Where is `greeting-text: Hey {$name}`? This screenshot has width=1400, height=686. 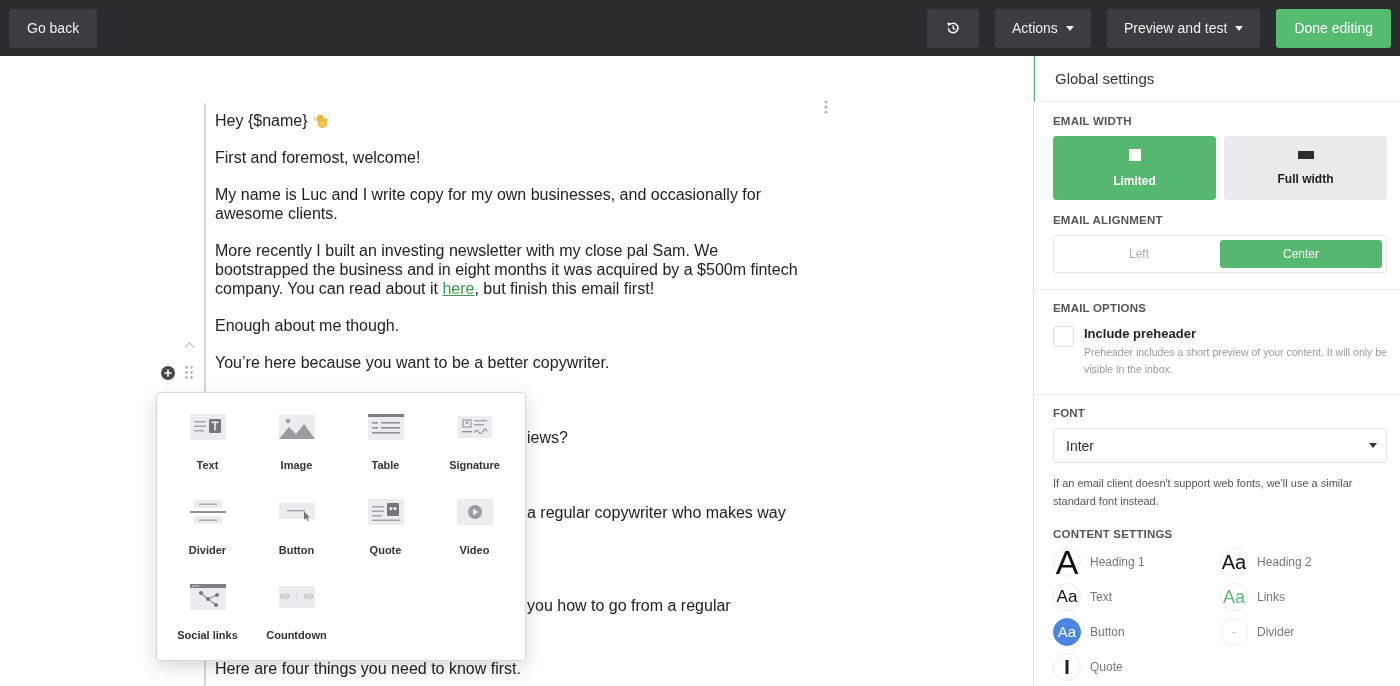 greeting-text: Hey {$name} is located at coordinates (261, 120).